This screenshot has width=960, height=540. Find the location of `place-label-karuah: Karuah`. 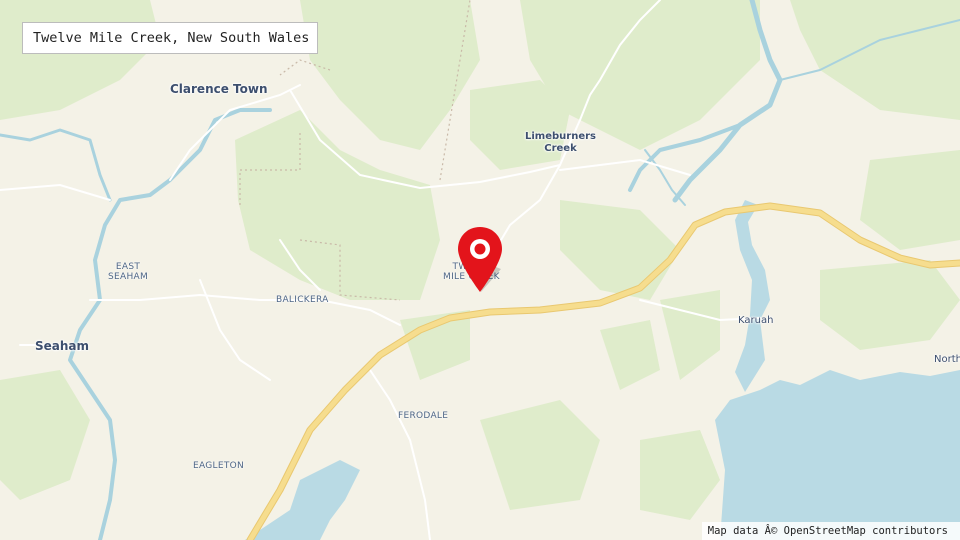

place-label-karuah: Karuah is located at coordinates (756, 320).